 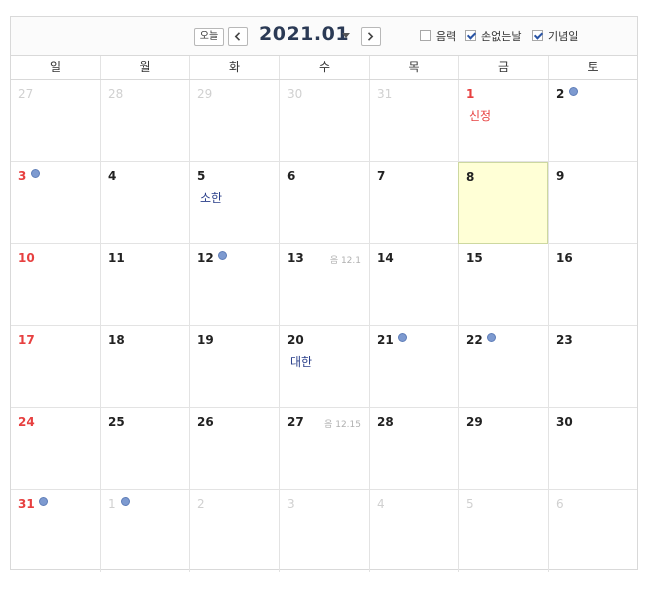 I want to click on day-cell: 21, so click(x=413, y=367).